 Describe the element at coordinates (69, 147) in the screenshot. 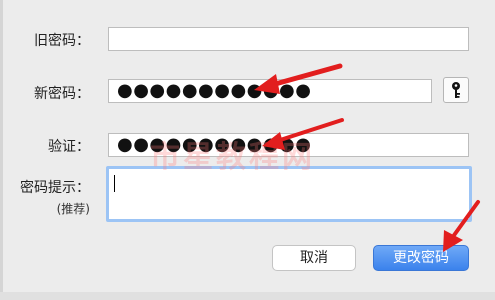

I see `verify-label: 验证：` at that location.